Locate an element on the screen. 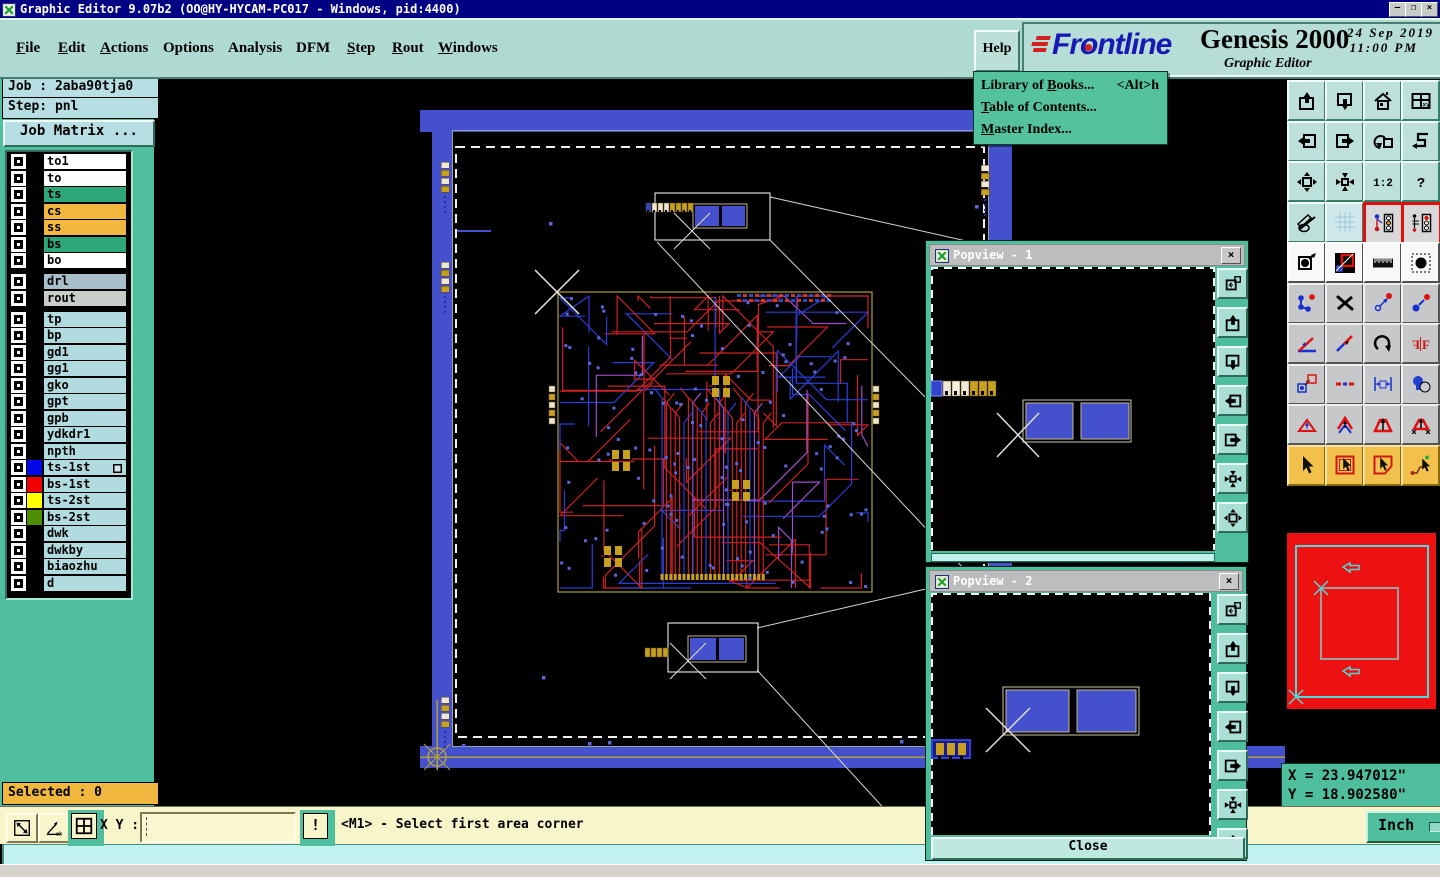 The width and height of the screenshot is (1440, 877). popview-2-titlebar: Popview - 2 × is located at coordinates (1086, 581).